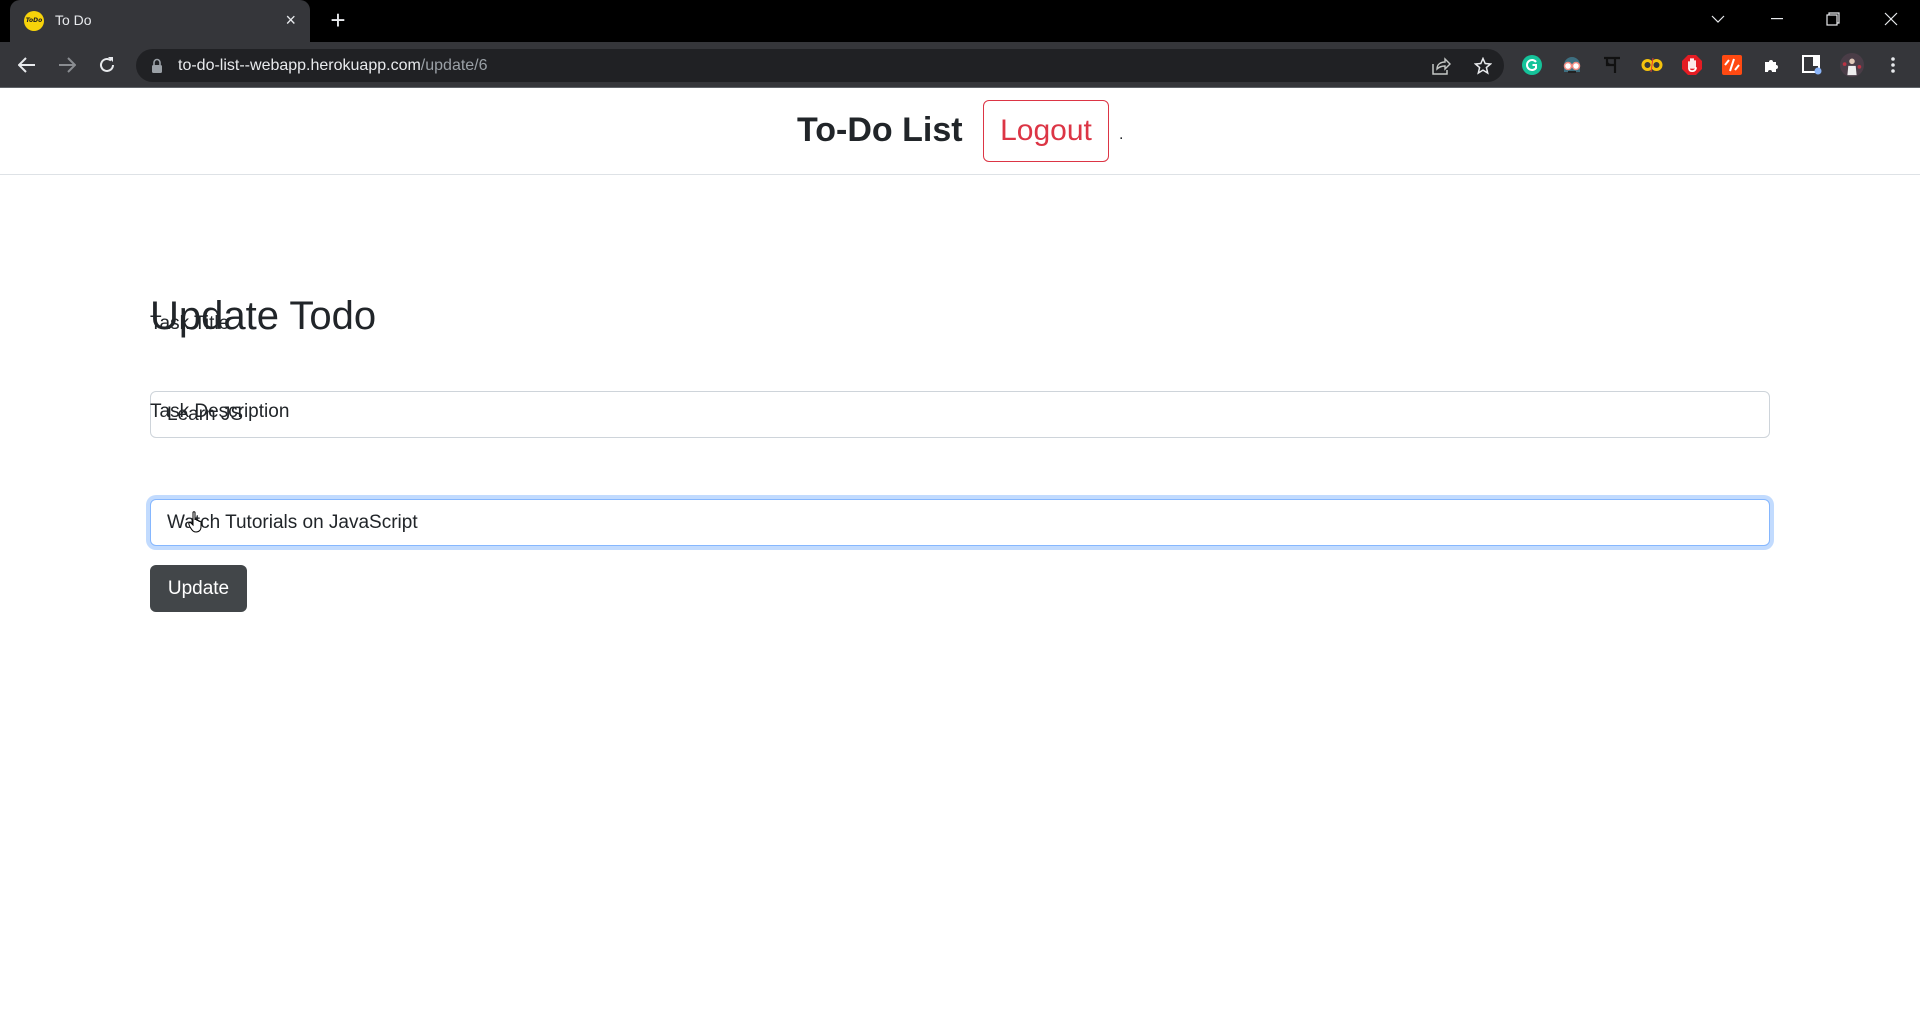 Image resolution: width=1920 pixels, height=1030 pixels. I want to click on browser-tab-bar: ToDo To Do × +, so click(960, 21).